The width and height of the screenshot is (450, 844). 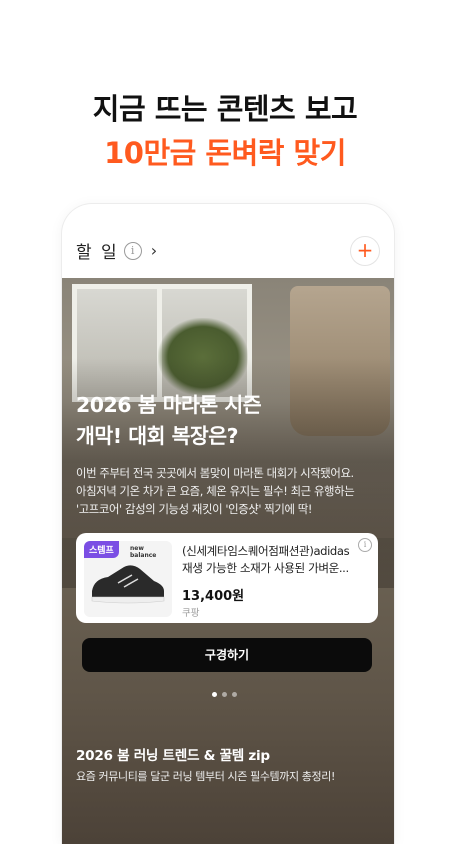 I want to click on promo-headline-line2: 10만금 돈벼락 맞기, so click(x=225, y=153).